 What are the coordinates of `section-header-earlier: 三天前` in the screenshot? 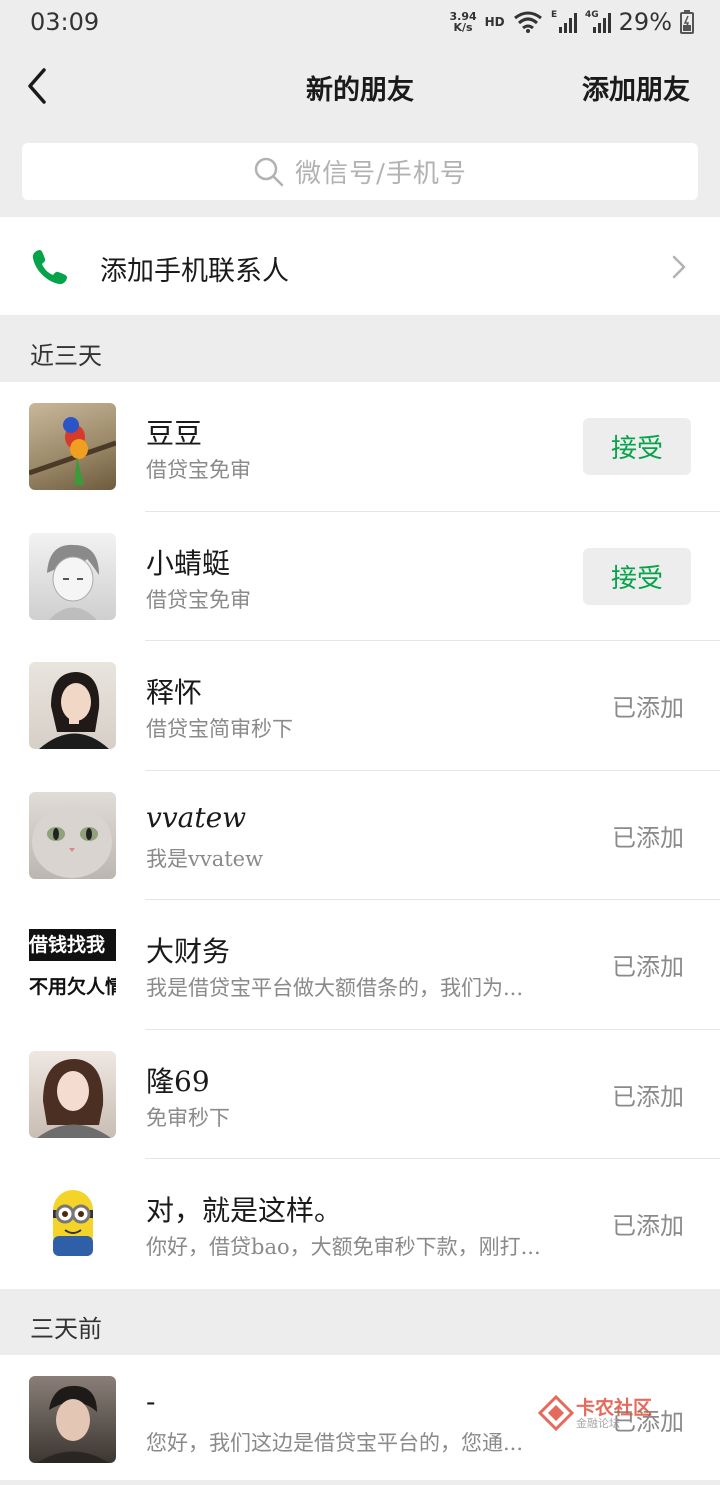 It's located at (360, 1322).